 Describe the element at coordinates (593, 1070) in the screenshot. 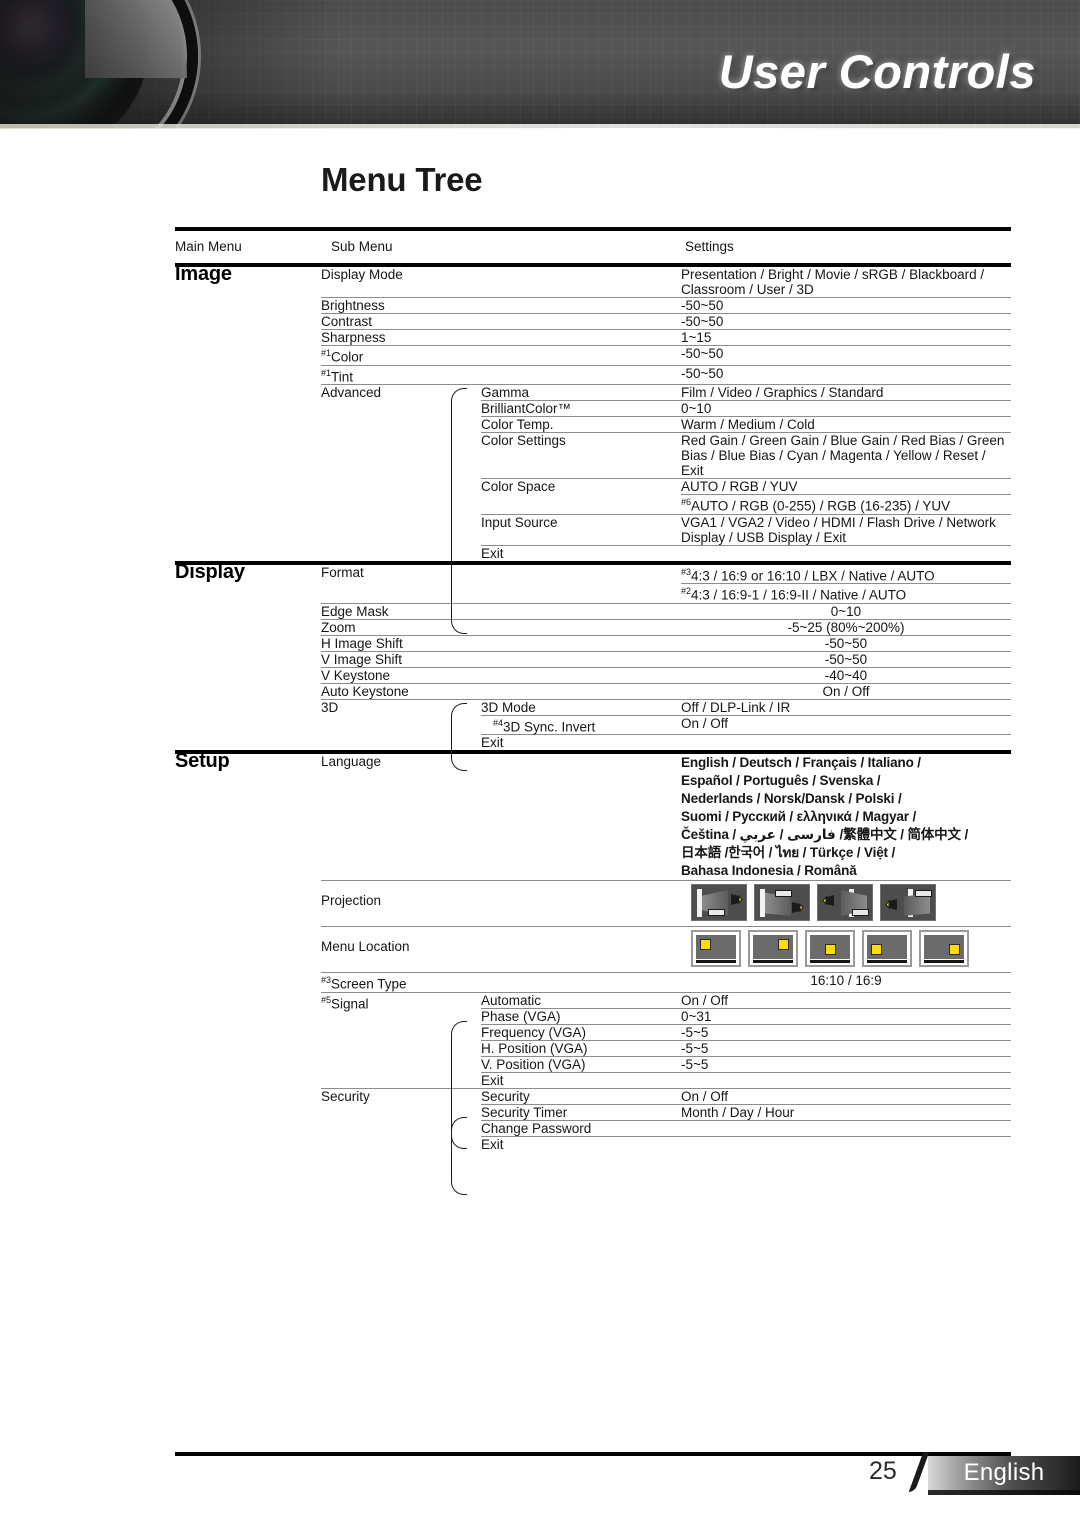

I see `table-row: #5Signal Automatic On / Off` at that location.